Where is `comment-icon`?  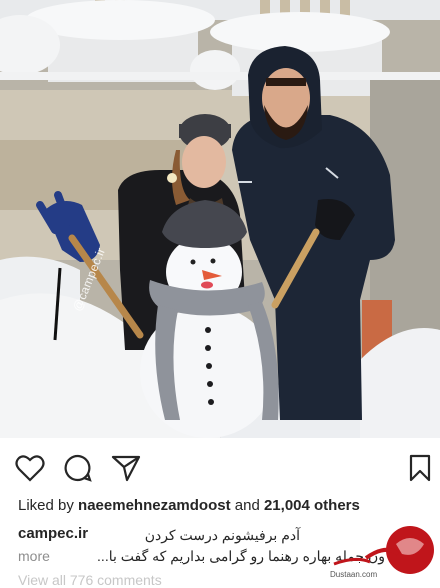 comment-icon is located at coordinates (78, 468).